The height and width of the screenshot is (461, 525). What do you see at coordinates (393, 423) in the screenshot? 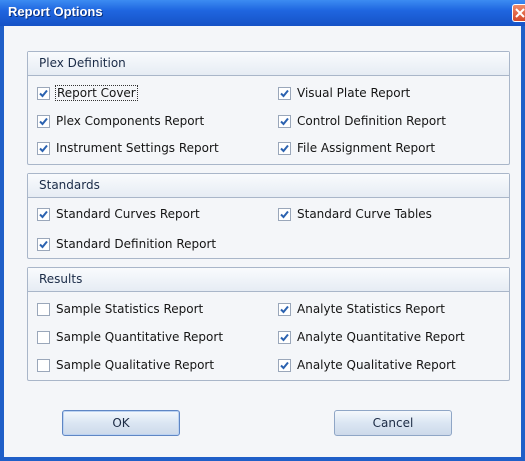
I see `cancel-button: Cancel` at bounding box center [393, 423].